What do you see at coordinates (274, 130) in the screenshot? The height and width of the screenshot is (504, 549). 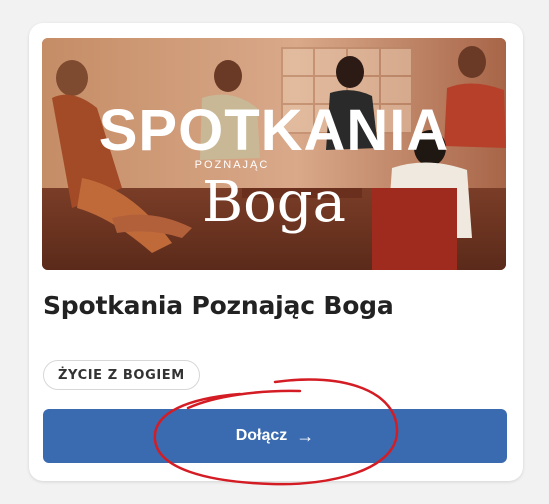 I see `wordmark-spotkania: SPOTKANIA` at bounding box center [274, 130].